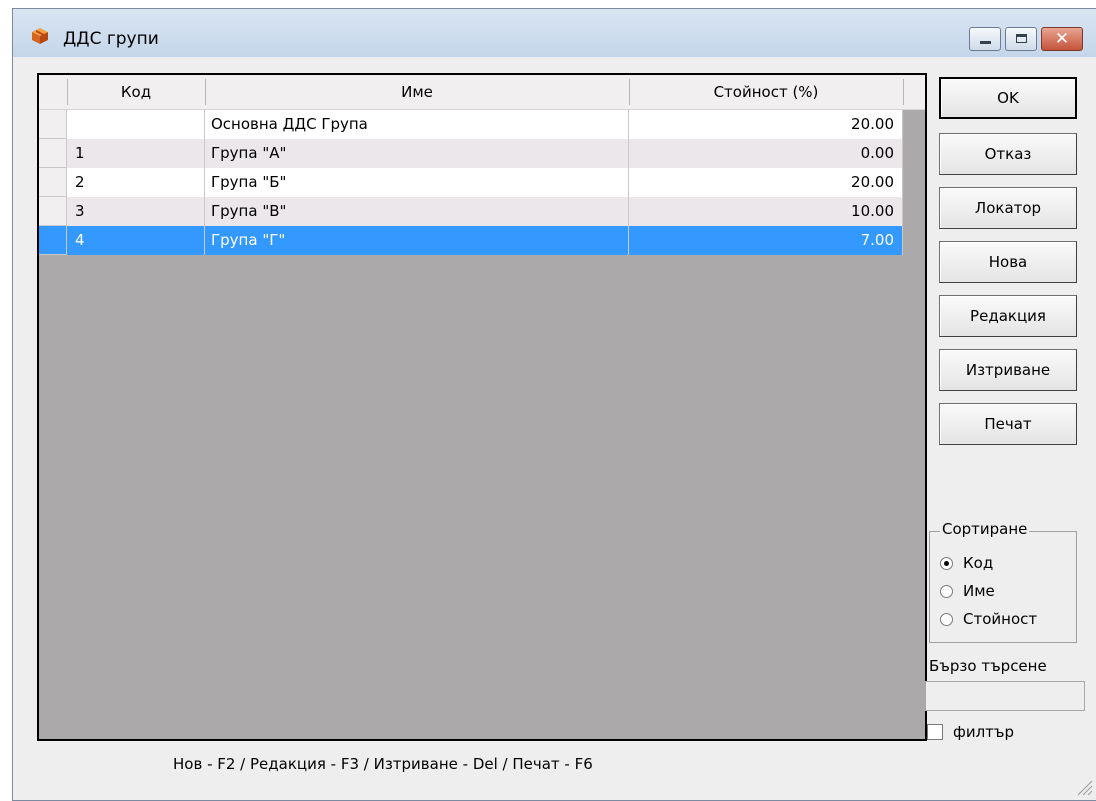  I want to click on close-icon: ✕, so click(1062, 39).